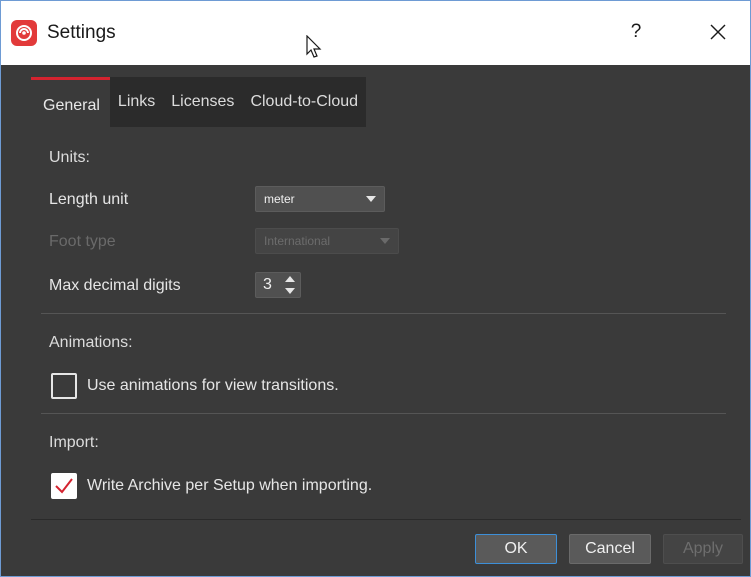  Describe the element at coordinates (516, 549) in the screenshot. I see `ok-button: OK` at that location.